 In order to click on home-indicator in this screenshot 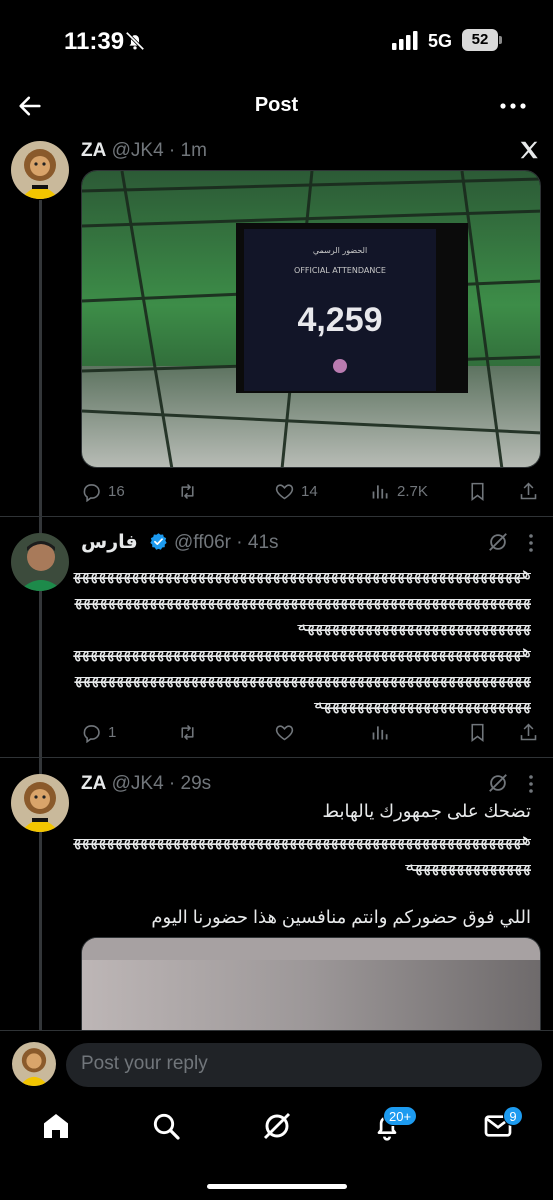, I will do `click(277, 1186)`.